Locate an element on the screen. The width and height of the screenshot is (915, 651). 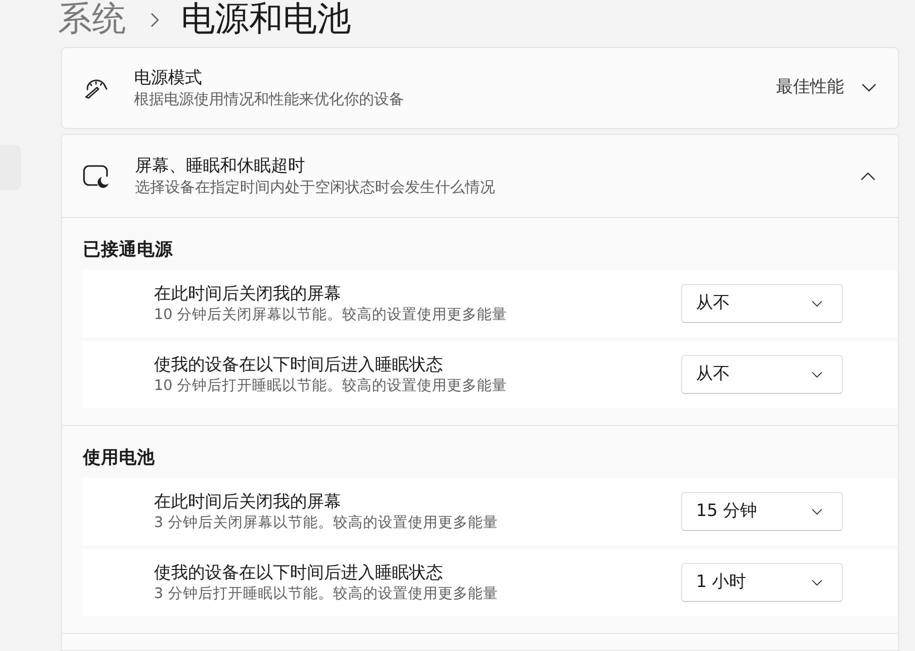
power-mode-dropdown: 最佳性能 is located at coordinates (826, 88).